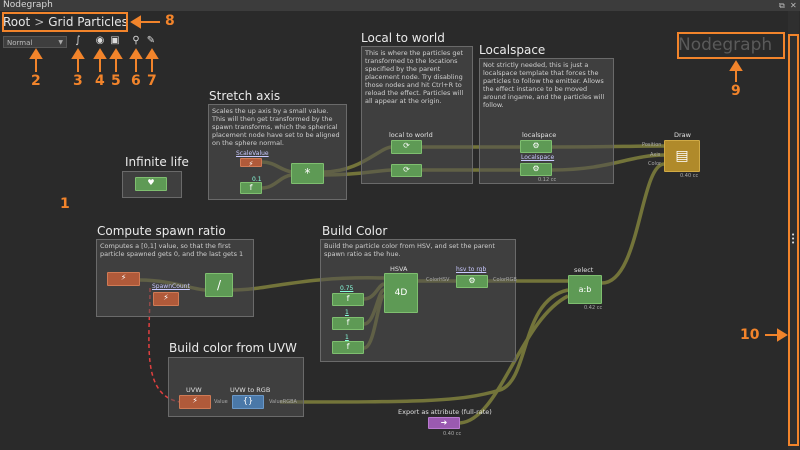 The image size is (800, 450). What do you see at coordinates (652, 145) in the screenshot?
I see `draw-port-position: Position` at bounding box center [652, 145].